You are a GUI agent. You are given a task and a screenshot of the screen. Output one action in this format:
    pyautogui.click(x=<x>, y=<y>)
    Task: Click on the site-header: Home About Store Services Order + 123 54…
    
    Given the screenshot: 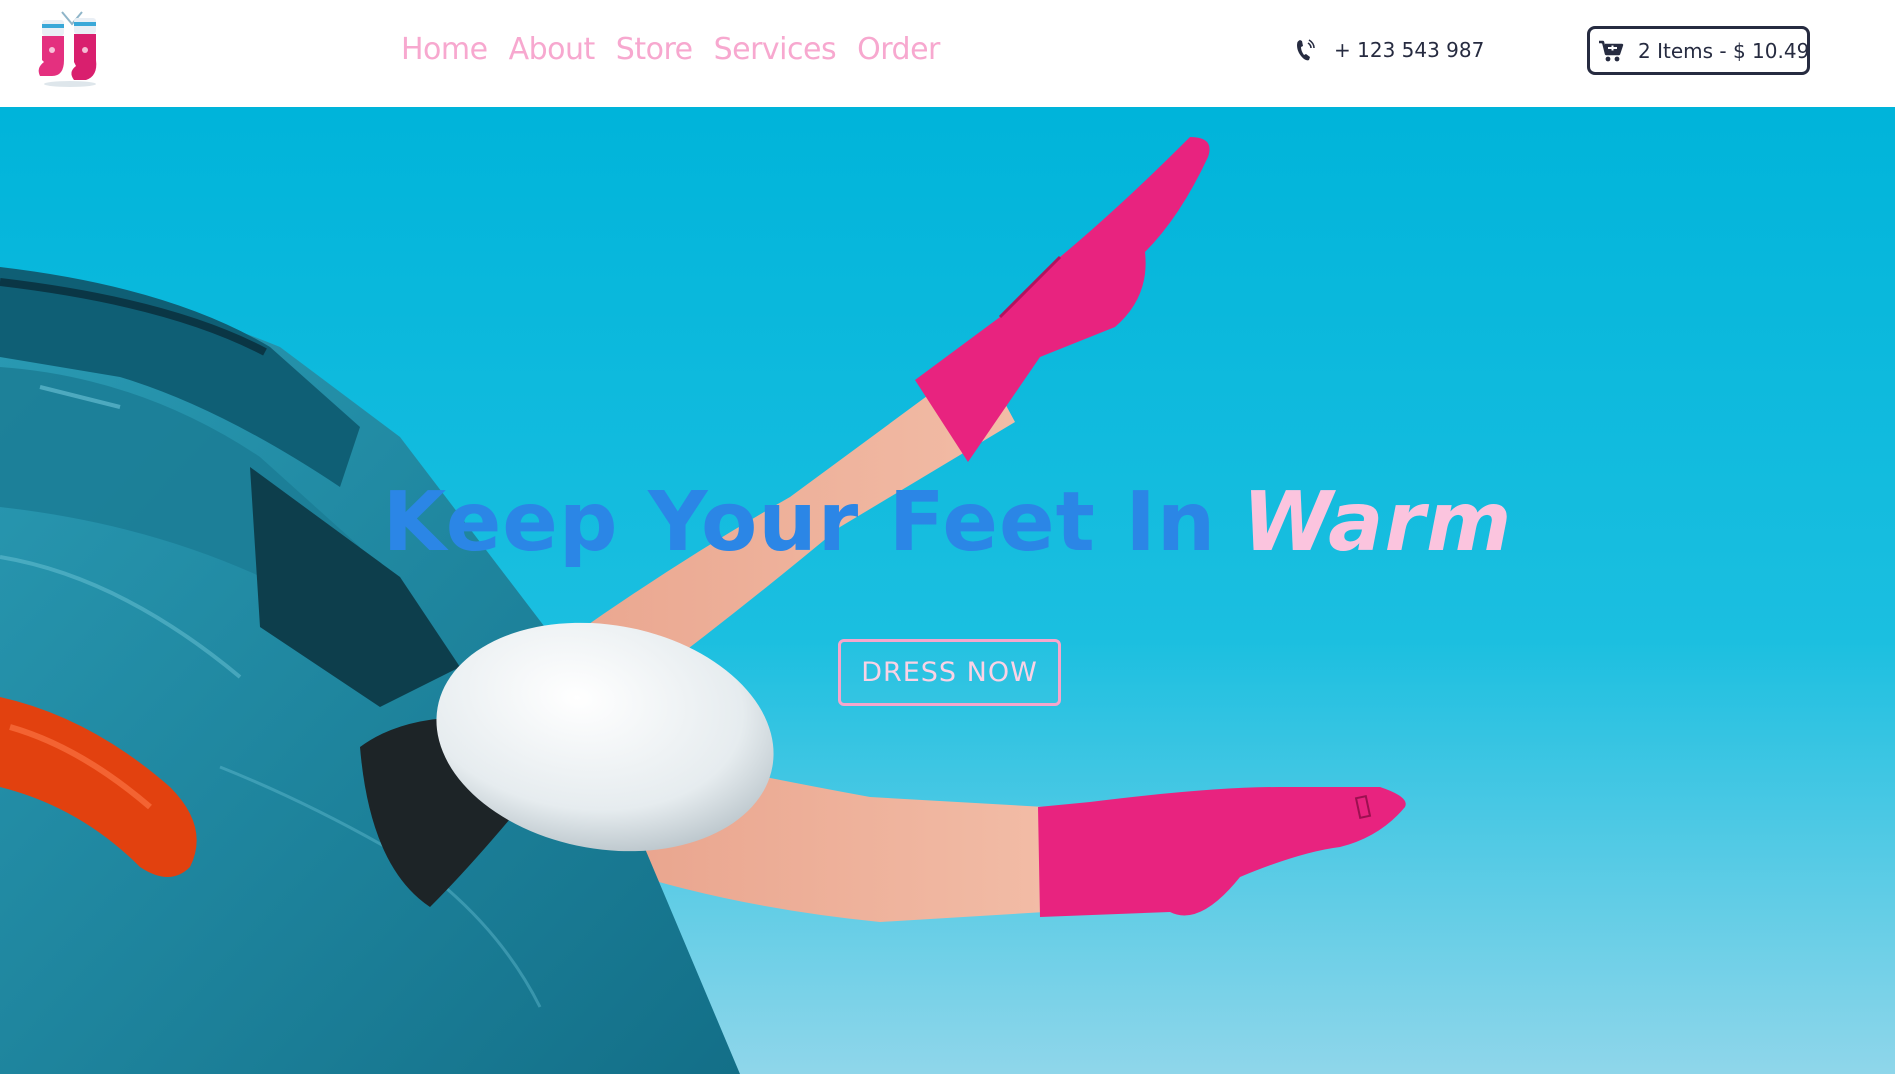 What is the action you would take?
    pyautogui.click(x=947, y=53)
    